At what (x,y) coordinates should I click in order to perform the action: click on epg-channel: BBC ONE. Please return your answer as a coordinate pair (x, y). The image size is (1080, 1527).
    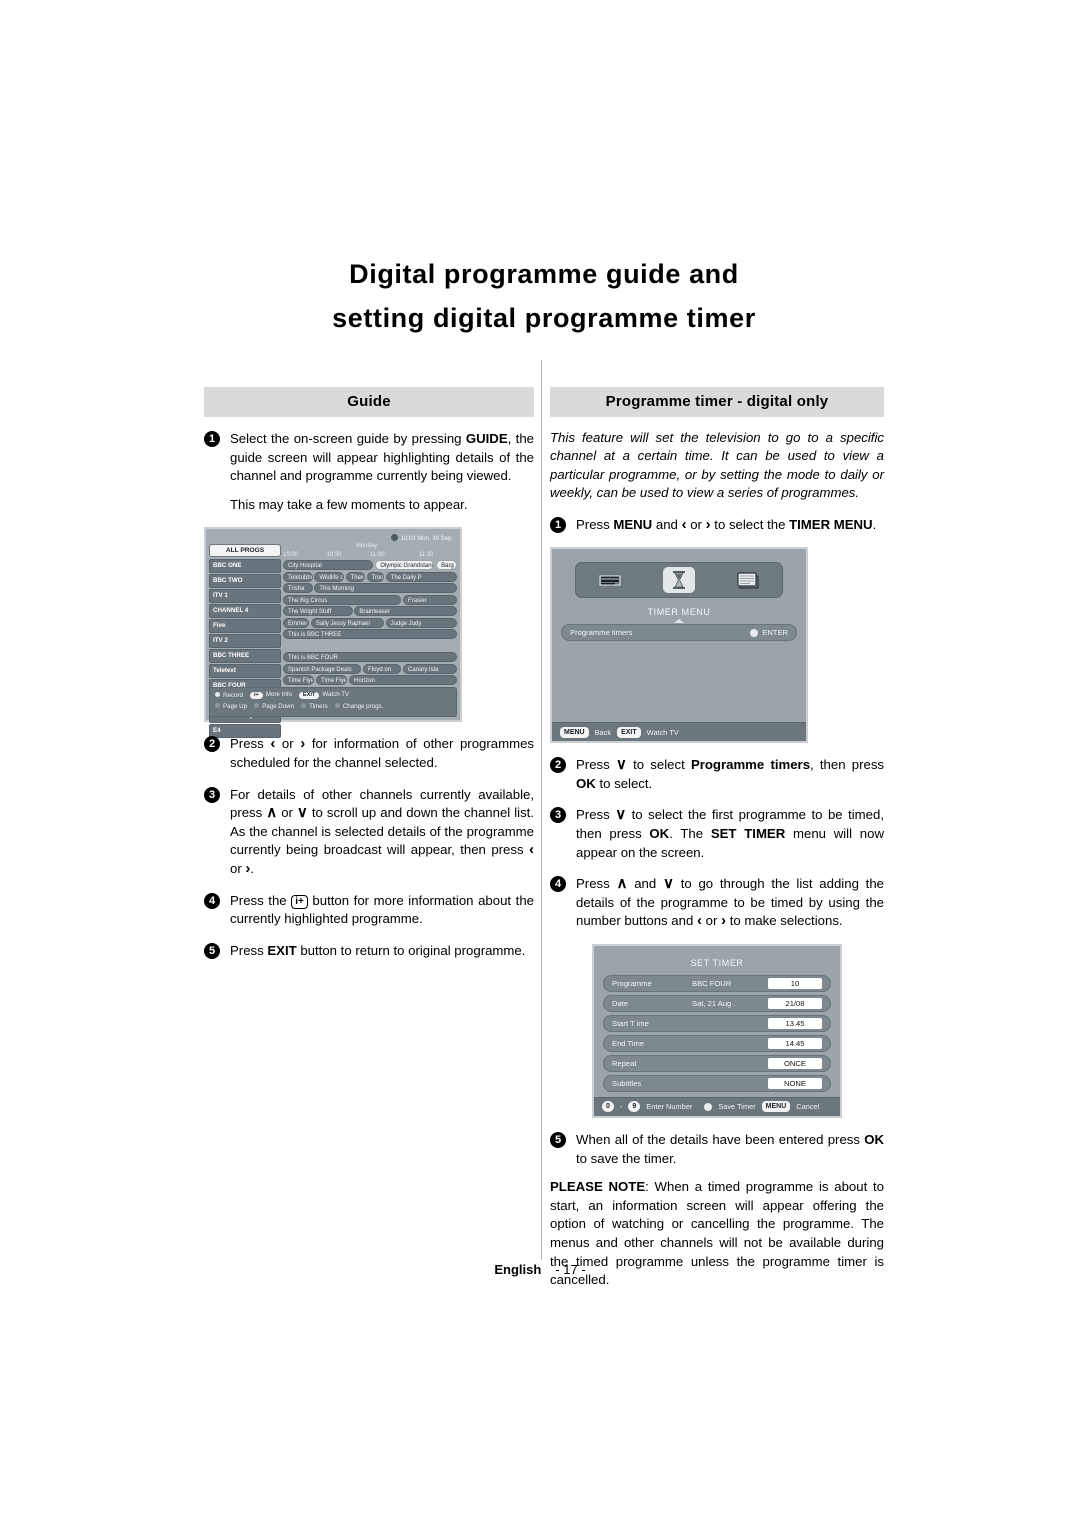
    Looking at the image, I should click on (245, 566).